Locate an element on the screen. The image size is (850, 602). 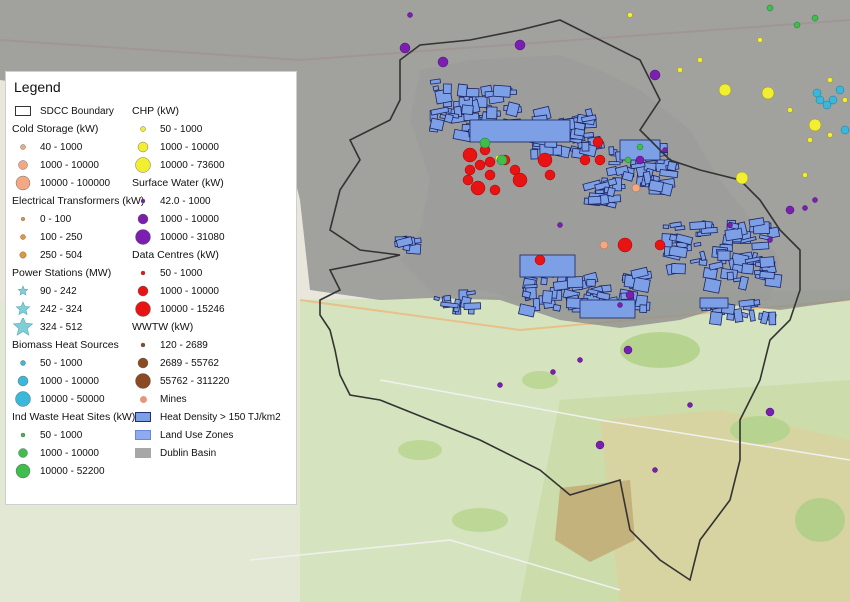
legend-item: 10000 - 31080 is located at coordinates (206, 237).